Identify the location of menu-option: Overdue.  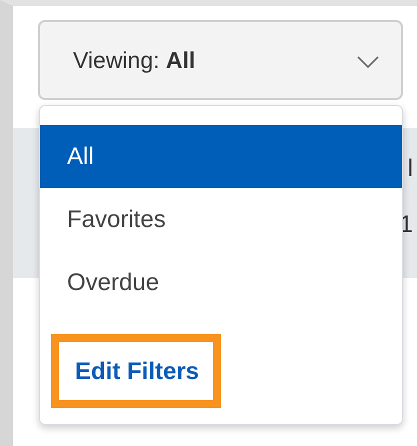
(221, 282).